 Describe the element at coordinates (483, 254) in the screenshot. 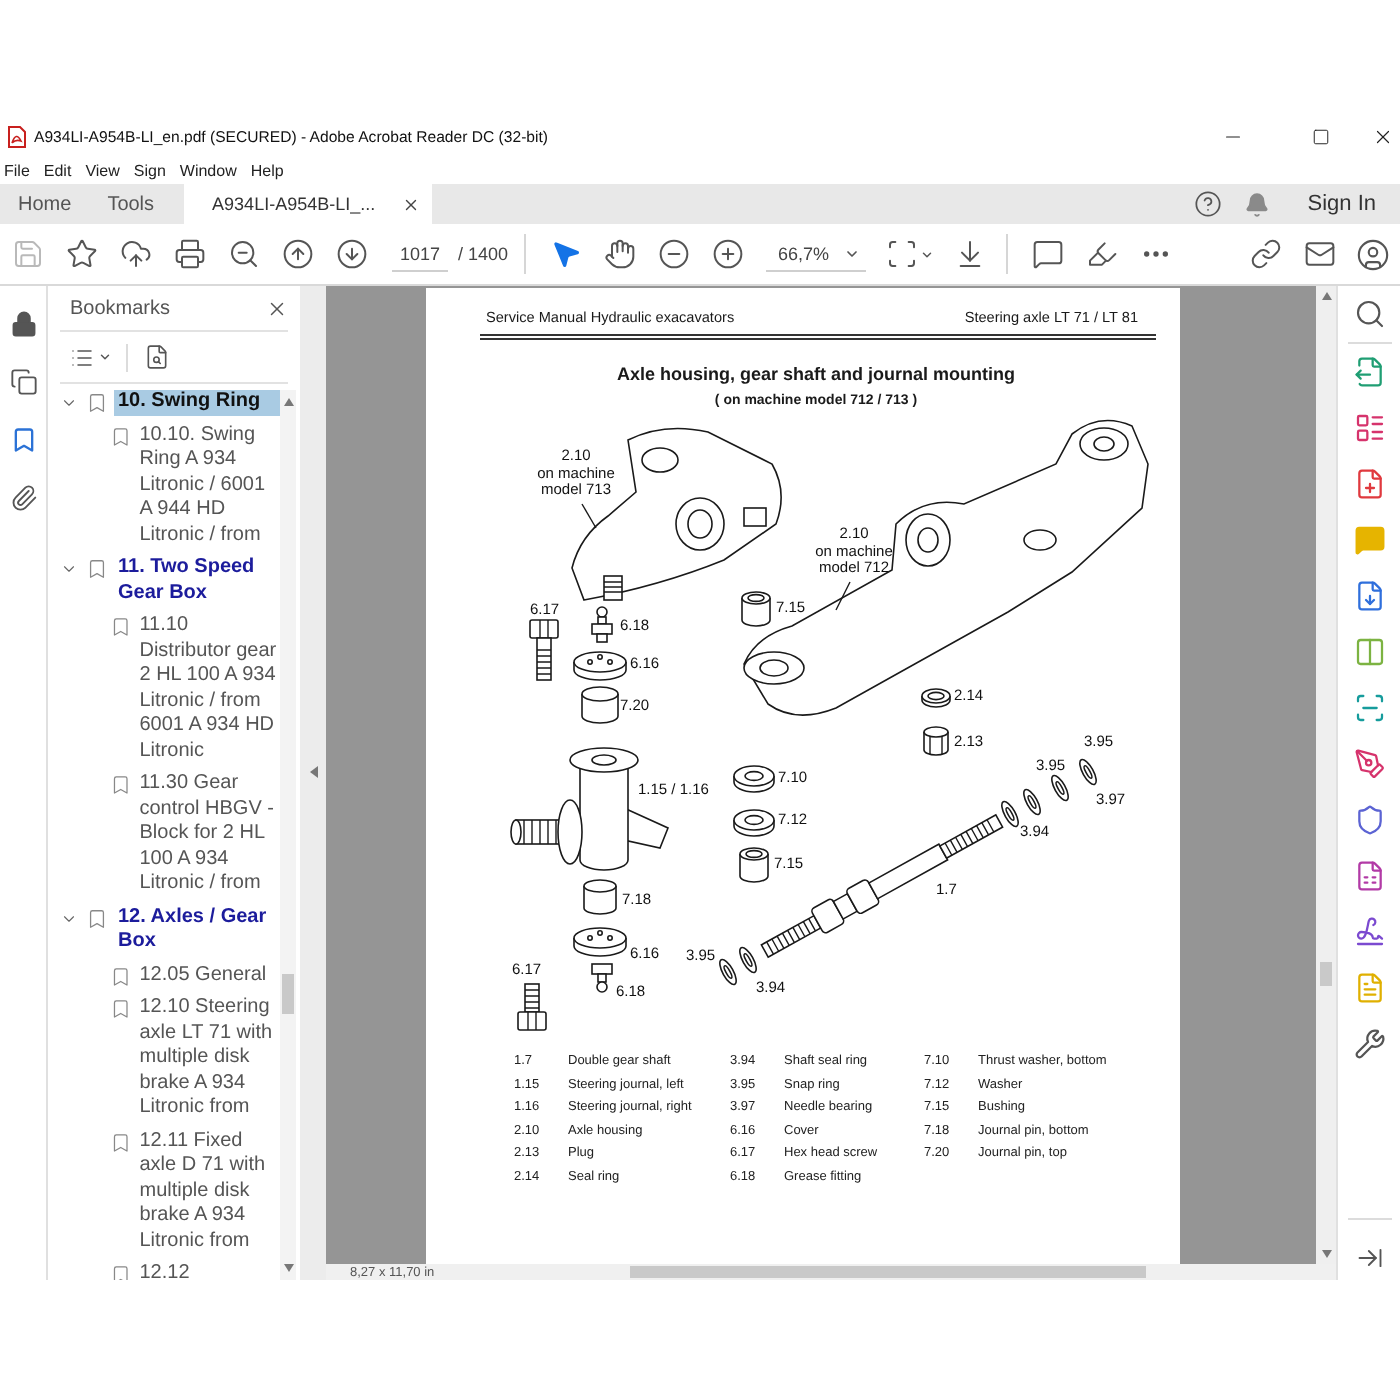

I see `page-count: / 1400` at that location.